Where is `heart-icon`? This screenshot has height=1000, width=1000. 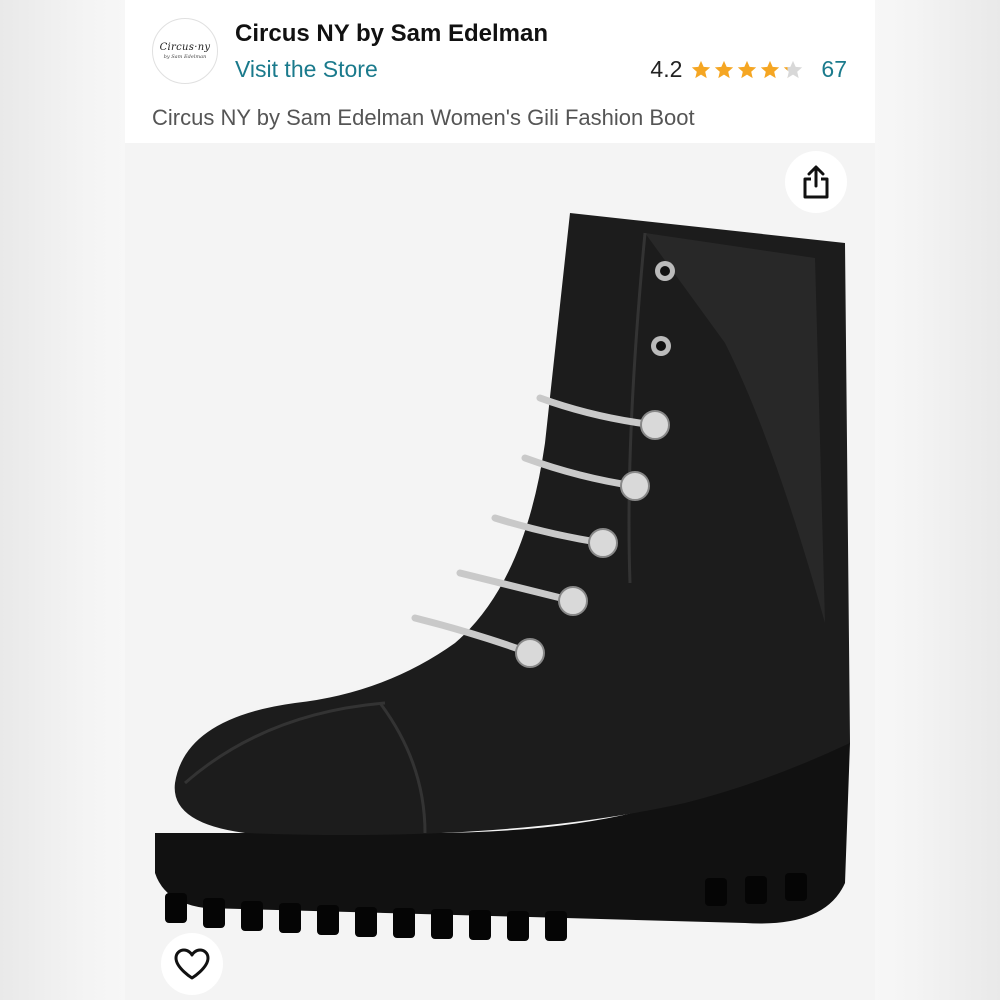 heart-icon is located at coordinates (192, 964).